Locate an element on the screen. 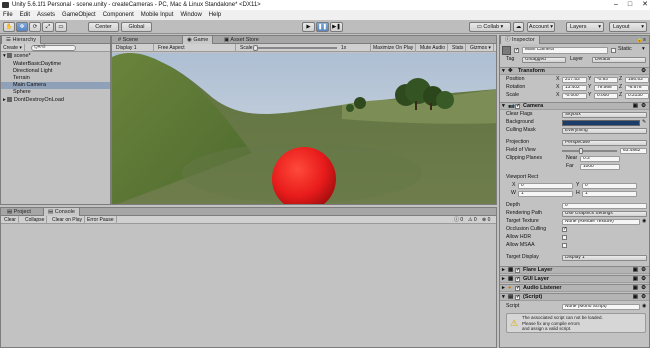  tab-hierarchy: ☰ Hierarchy is located at coordinates (21, 40).